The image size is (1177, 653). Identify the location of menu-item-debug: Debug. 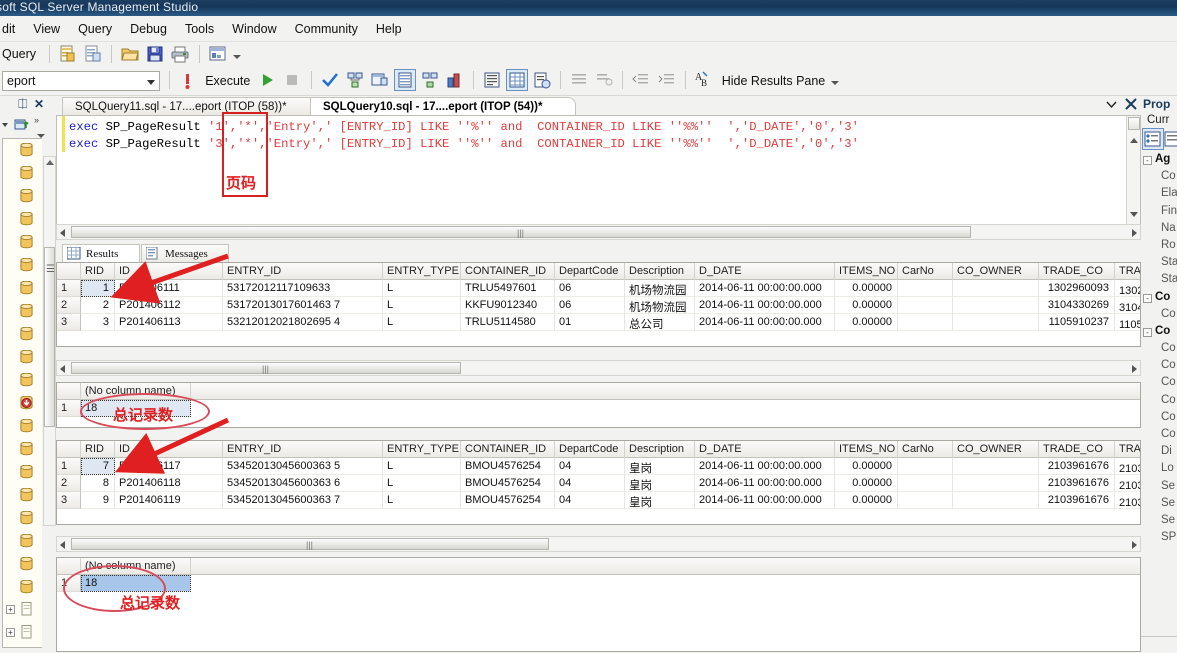
(148, 29).